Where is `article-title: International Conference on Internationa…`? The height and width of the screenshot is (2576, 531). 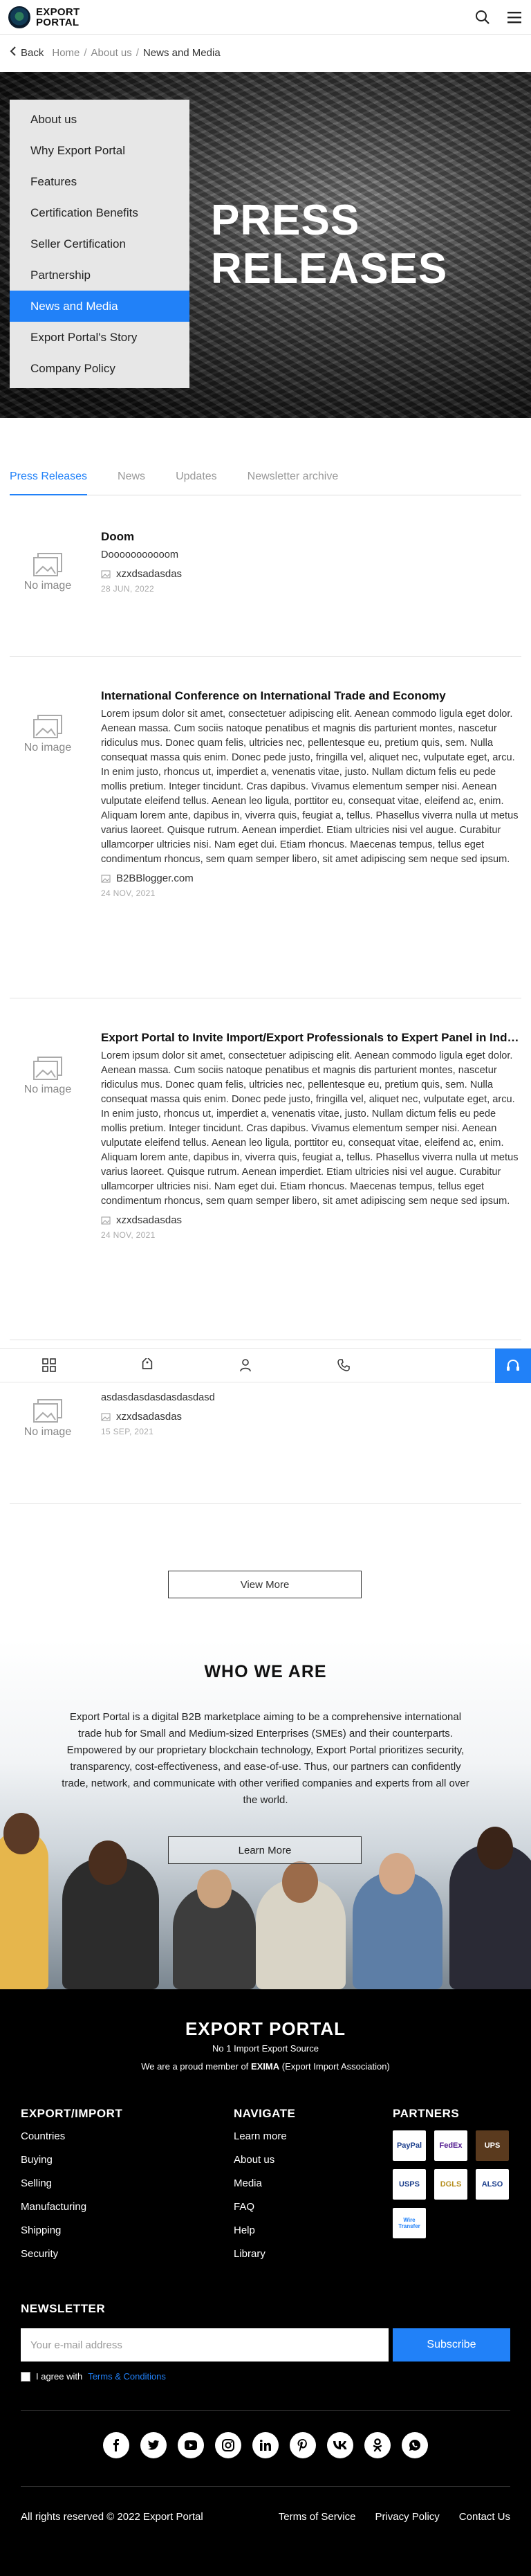 article-title: International Conference on Internationa… is located at coordinates (311, 696).